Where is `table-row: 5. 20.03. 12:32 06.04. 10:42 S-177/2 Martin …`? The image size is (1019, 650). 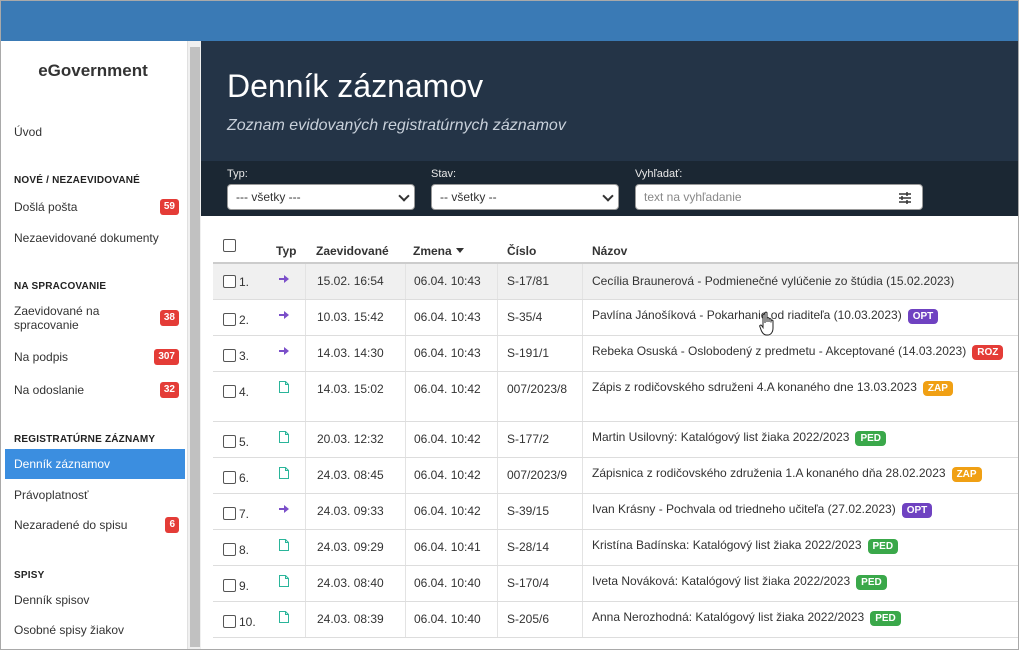
table-row: 5. 20.03. 12:32 06.04. 10:42 S-177/2 Martin … is located at coordinates (615, 440).